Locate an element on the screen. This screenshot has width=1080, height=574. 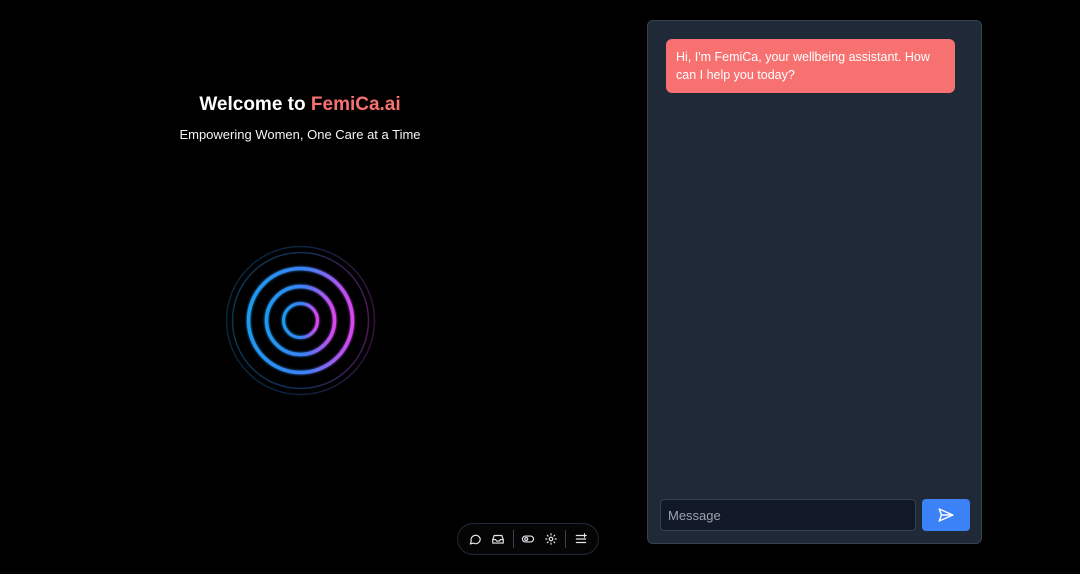
bottom-toolbar is located at coordinates (528, 539).